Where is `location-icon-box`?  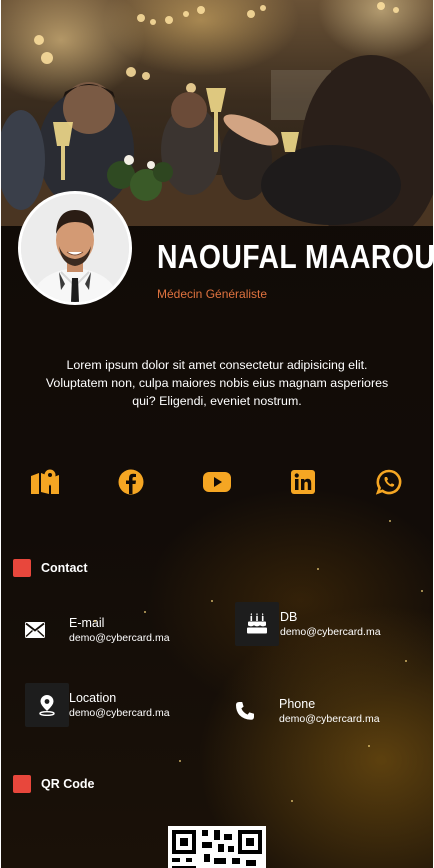
location-icon-box is located at coordinates (47, 705).